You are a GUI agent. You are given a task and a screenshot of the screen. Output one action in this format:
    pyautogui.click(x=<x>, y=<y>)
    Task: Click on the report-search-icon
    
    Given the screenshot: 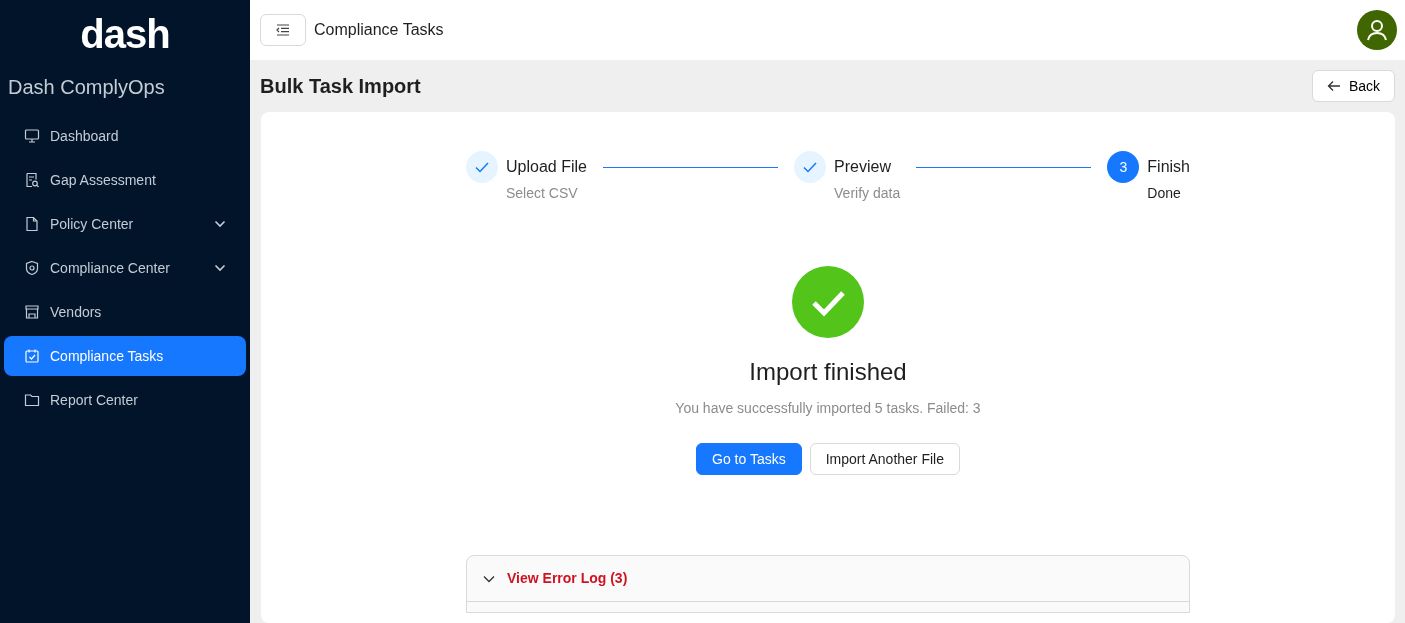 What is the action you would take?
    pyautogui.click(x=32, y=180)
    